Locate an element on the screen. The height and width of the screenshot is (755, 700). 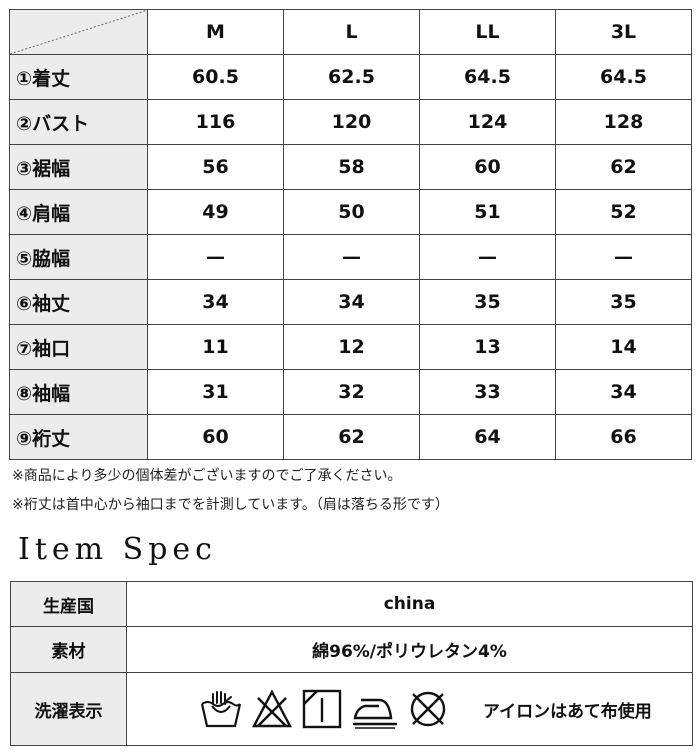
size-col-header: LL is located at coordinates (487, 32).